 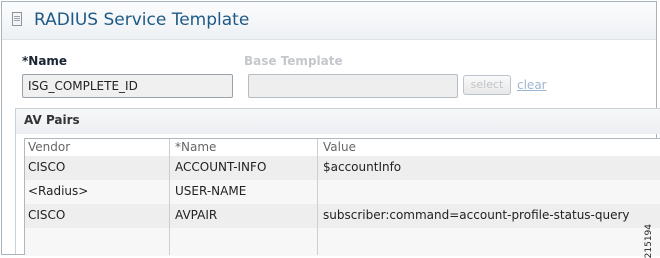 What do you see at coordinates (342, 242) in the screenshot?
I see `table-row` at bounding box center [342, 242].